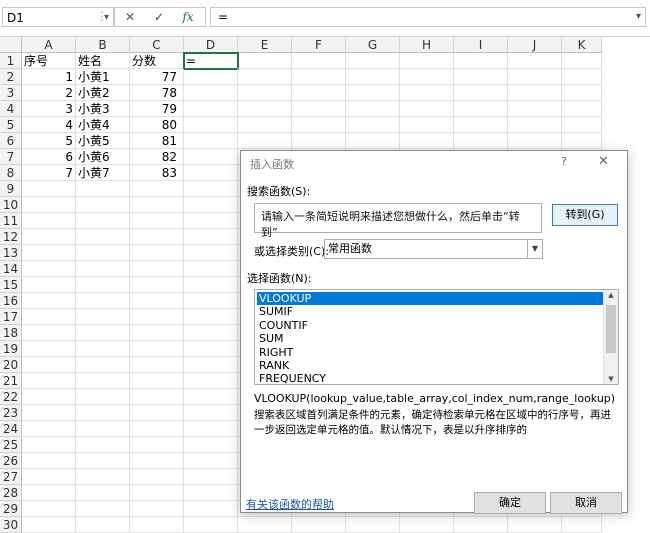 The height and width of the screenshot is (533, 650). I want to click on row-header: 14, so click(11, 269).